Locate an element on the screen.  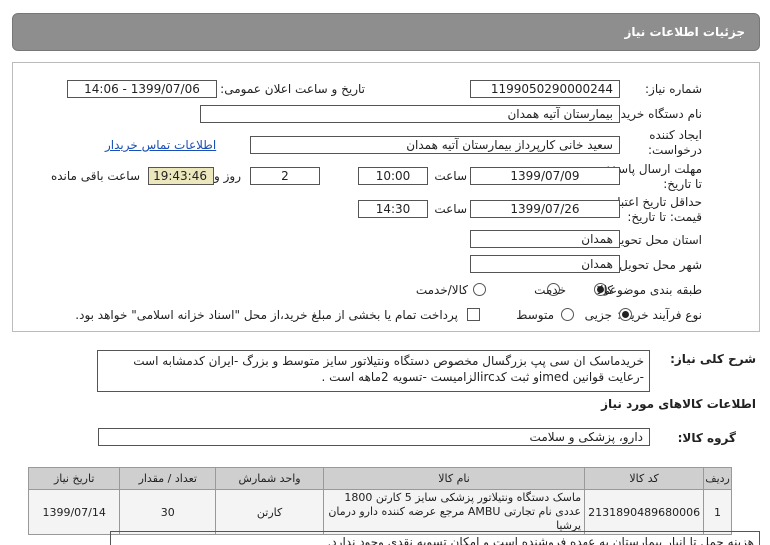
validity-time-label: ساعت is located at coordinates (450, 209).